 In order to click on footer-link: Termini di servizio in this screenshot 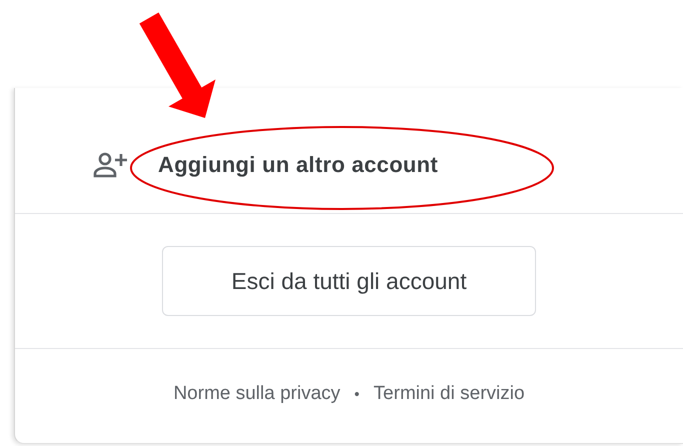, I will do `click(449, 394)`.